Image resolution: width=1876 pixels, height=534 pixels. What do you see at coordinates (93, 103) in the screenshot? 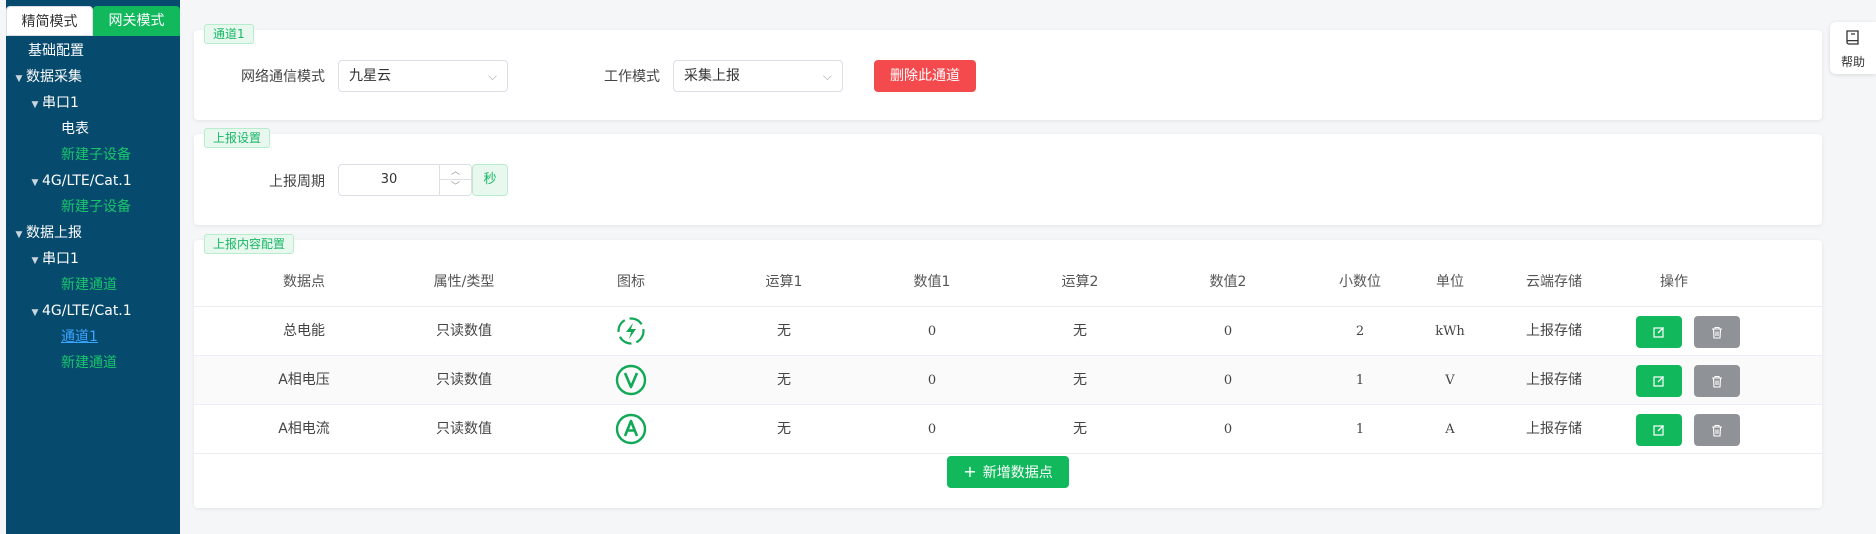
I see `tree-item-serial1-collect: ▼ 串口1` at bounding box center [93, 103].